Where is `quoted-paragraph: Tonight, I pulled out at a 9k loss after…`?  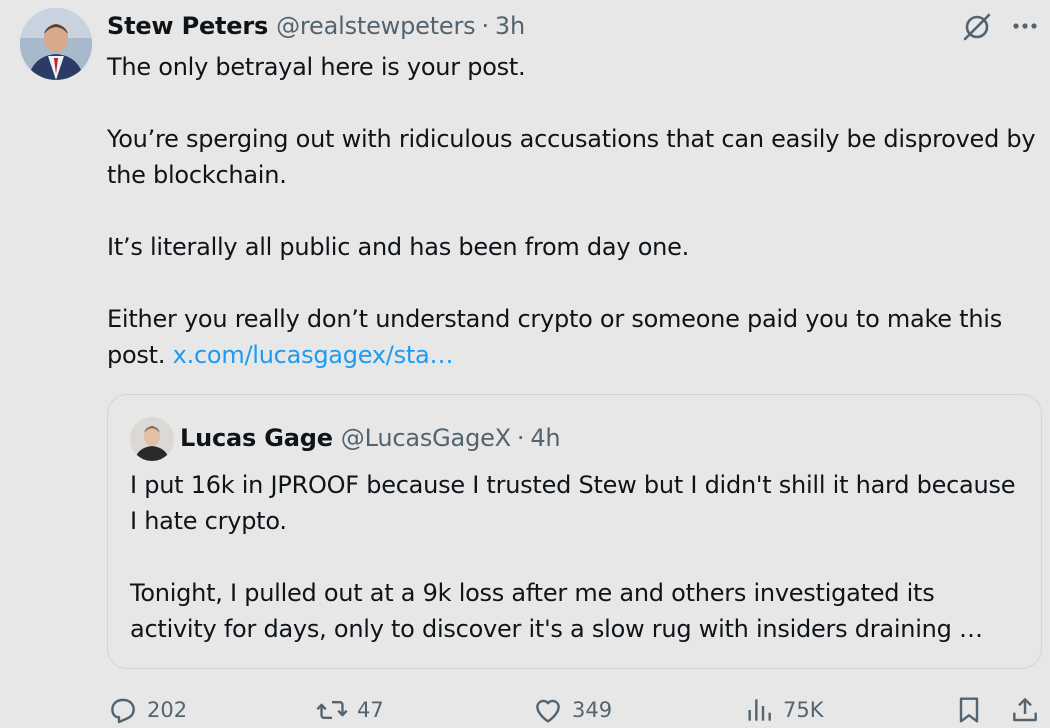
quoted-paragraph: Tonight, I pulled out at a 9k loss after… is located at coordinates (556, 611).